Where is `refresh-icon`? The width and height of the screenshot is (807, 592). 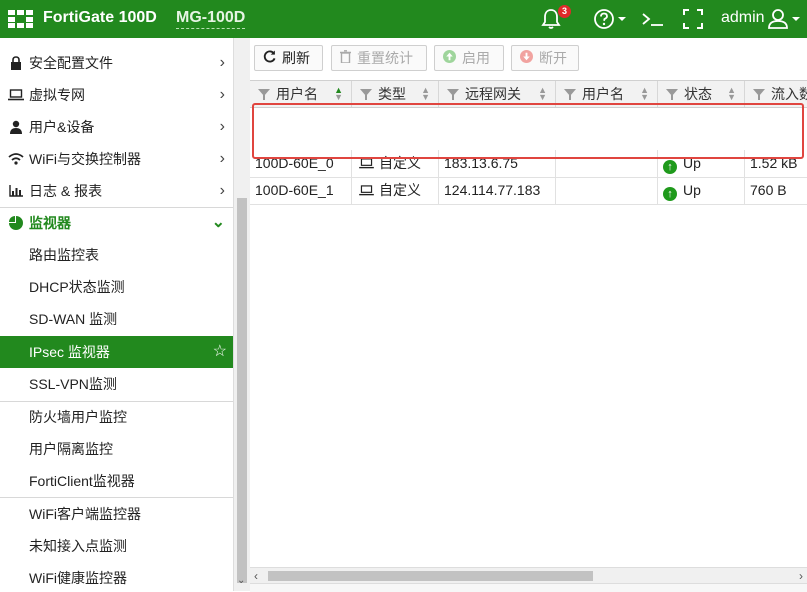 refresh-icon is located at coordinates (269, 58).